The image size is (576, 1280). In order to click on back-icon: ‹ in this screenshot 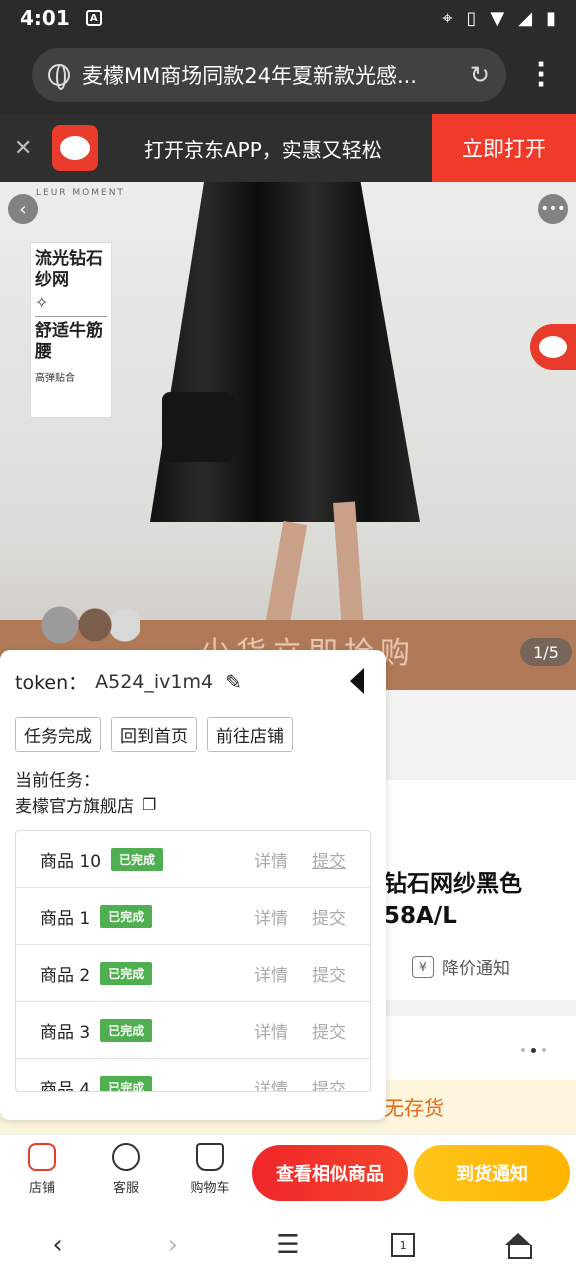, I will do `click(23, 209)`.